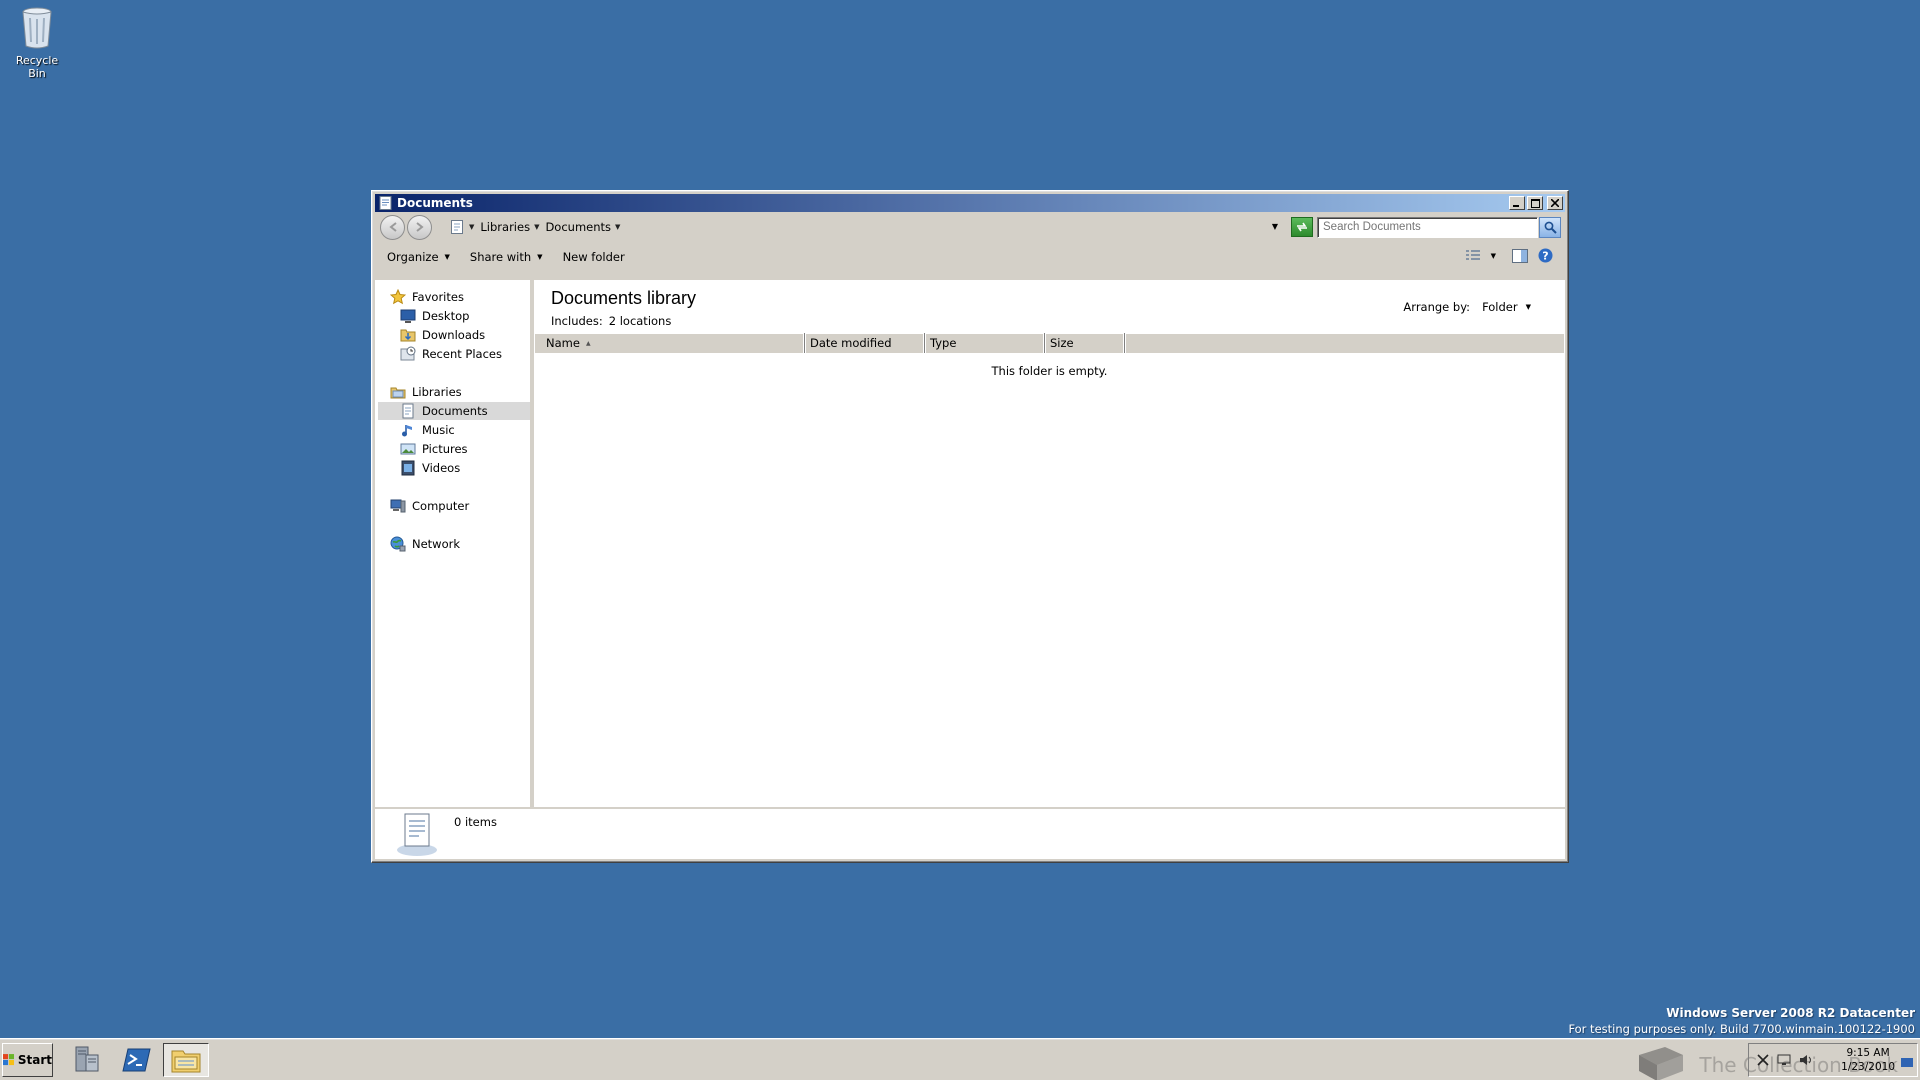 The width and height of the screenshot is (1920, 1080). I want to click on minimize-icon, so click(1516, 206).